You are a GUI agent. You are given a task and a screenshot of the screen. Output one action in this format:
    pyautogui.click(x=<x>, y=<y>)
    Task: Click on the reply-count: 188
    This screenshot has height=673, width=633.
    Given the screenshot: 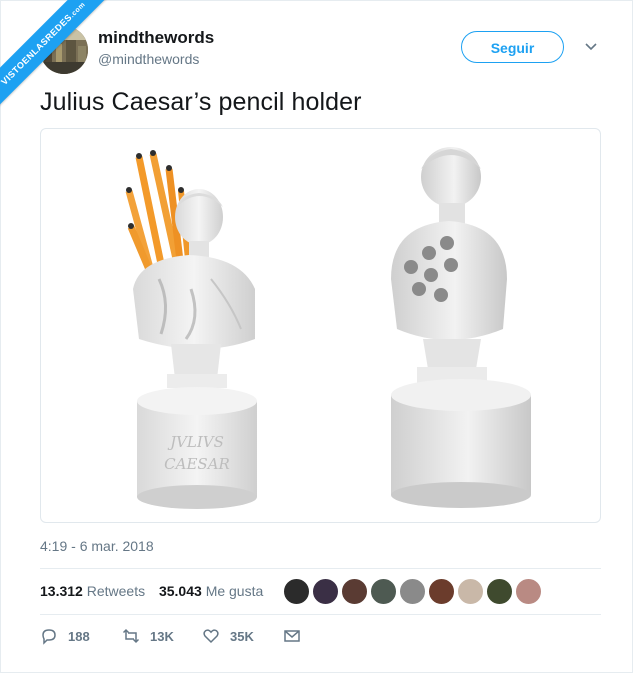 What is the action you would take?
    pyautogui.click(x=79, y=636)
    